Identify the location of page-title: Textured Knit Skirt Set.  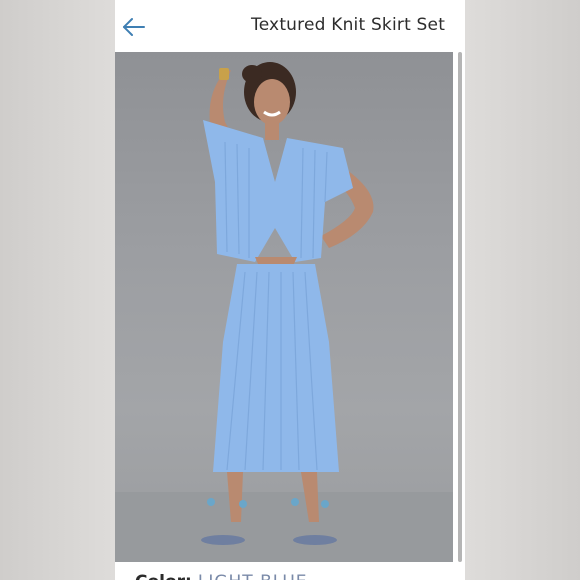
(348, 25).